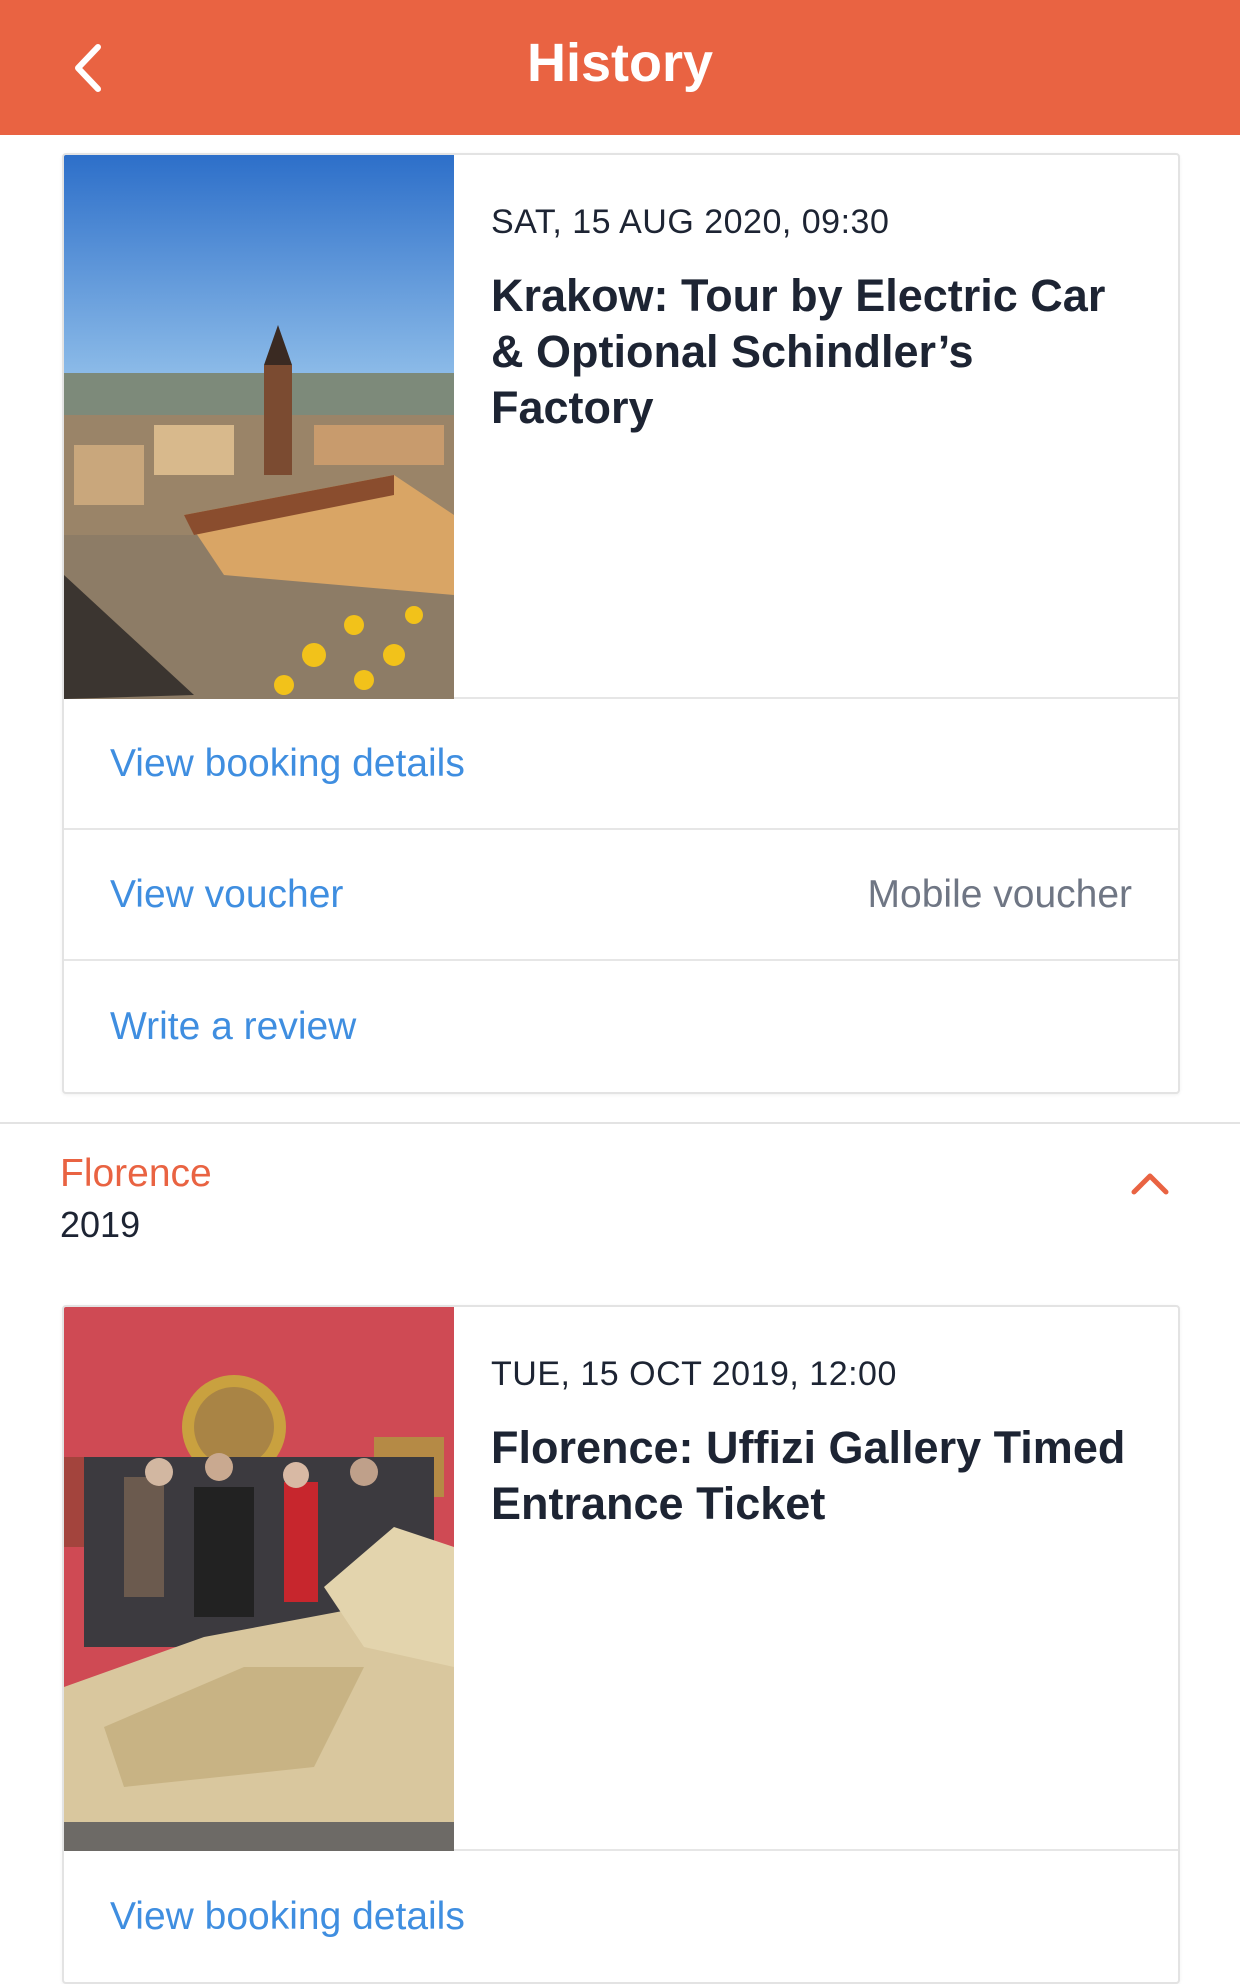 Image resolution: width=1240 pixels, height=1984 pixels. What do you see at coordinates (999, 894) in the screenshot?
I see `voucher-type: Mobile voucher` at bounding box center [999, 894].